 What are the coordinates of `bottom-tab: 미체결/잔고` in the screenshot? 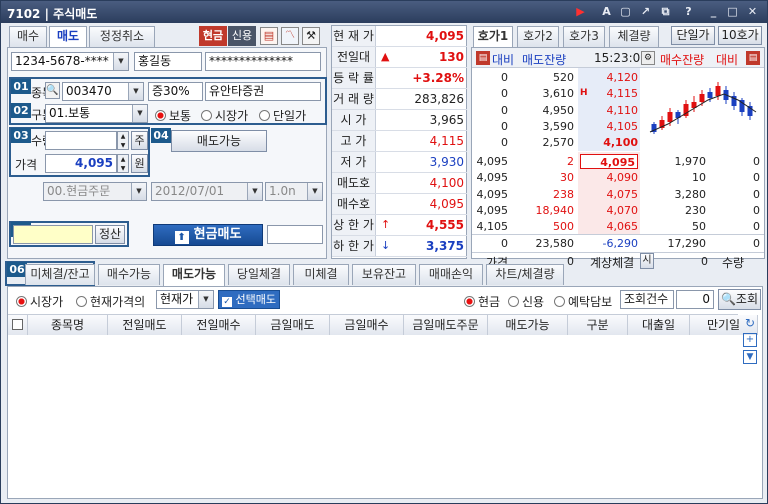 It's located at (60, 274).